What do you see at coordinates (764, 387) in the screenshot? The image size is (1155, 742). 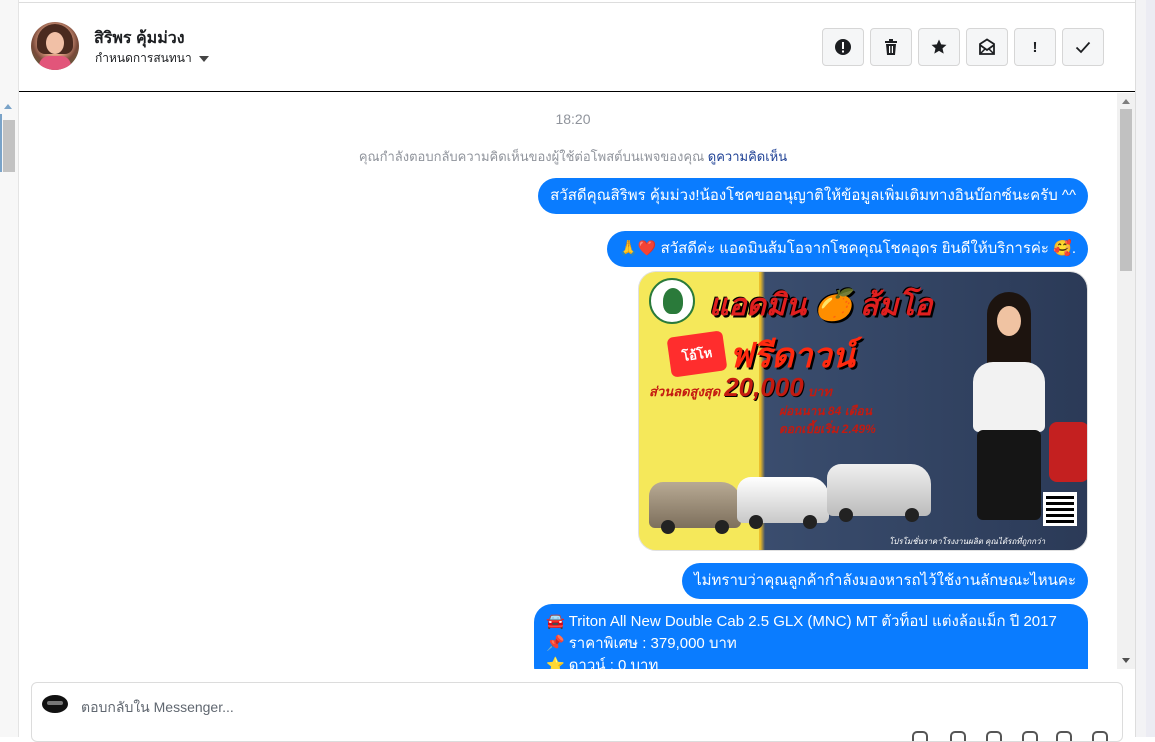 I see `discount-amount: 20,000` at bounding box center [764, 387].